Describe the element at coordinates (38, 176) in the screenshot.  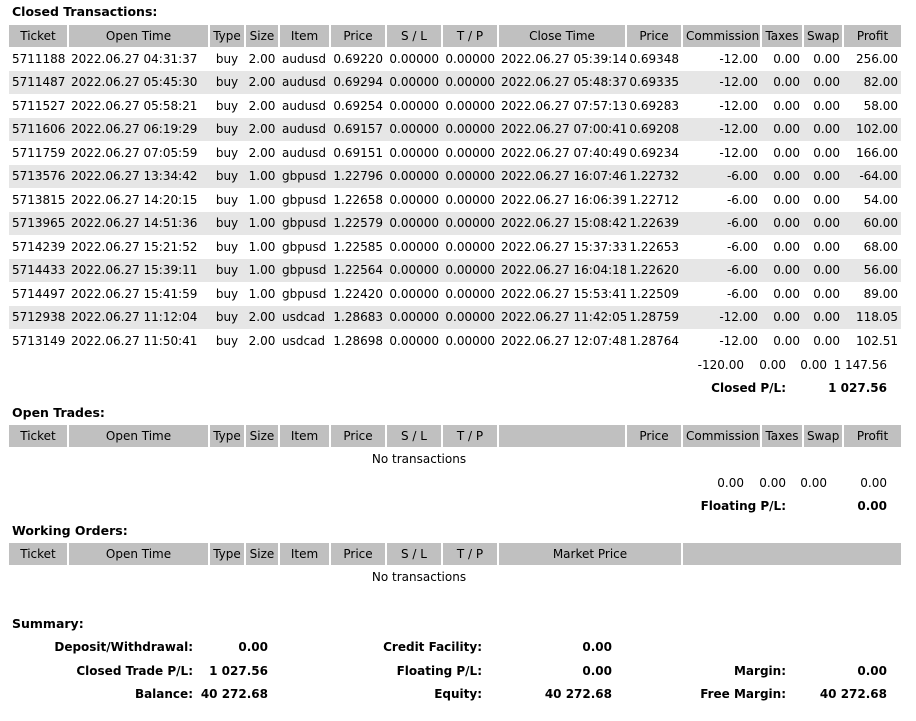
I see `cell-ticket: 5713576` at that location.